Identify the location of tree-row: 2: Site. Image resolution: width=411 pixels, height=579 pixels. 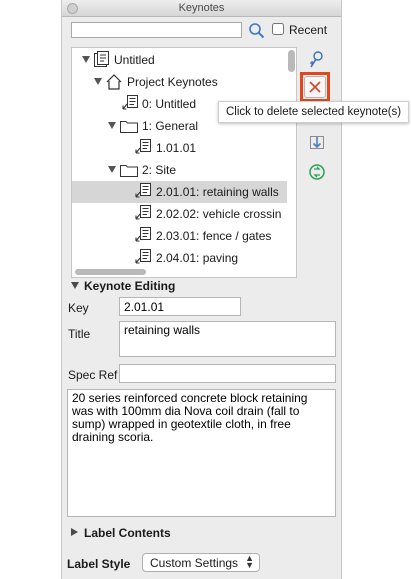
(179, 170).